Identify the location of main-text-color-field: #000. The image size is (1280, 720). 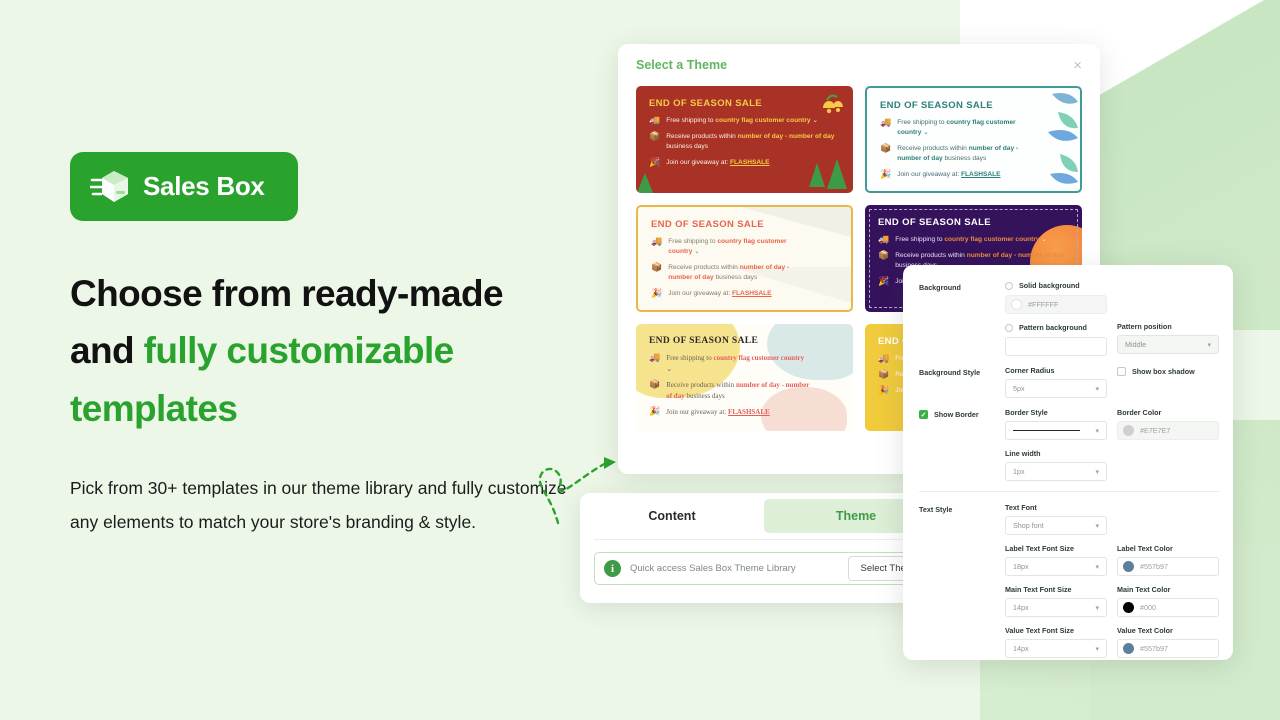
(1168, 607).